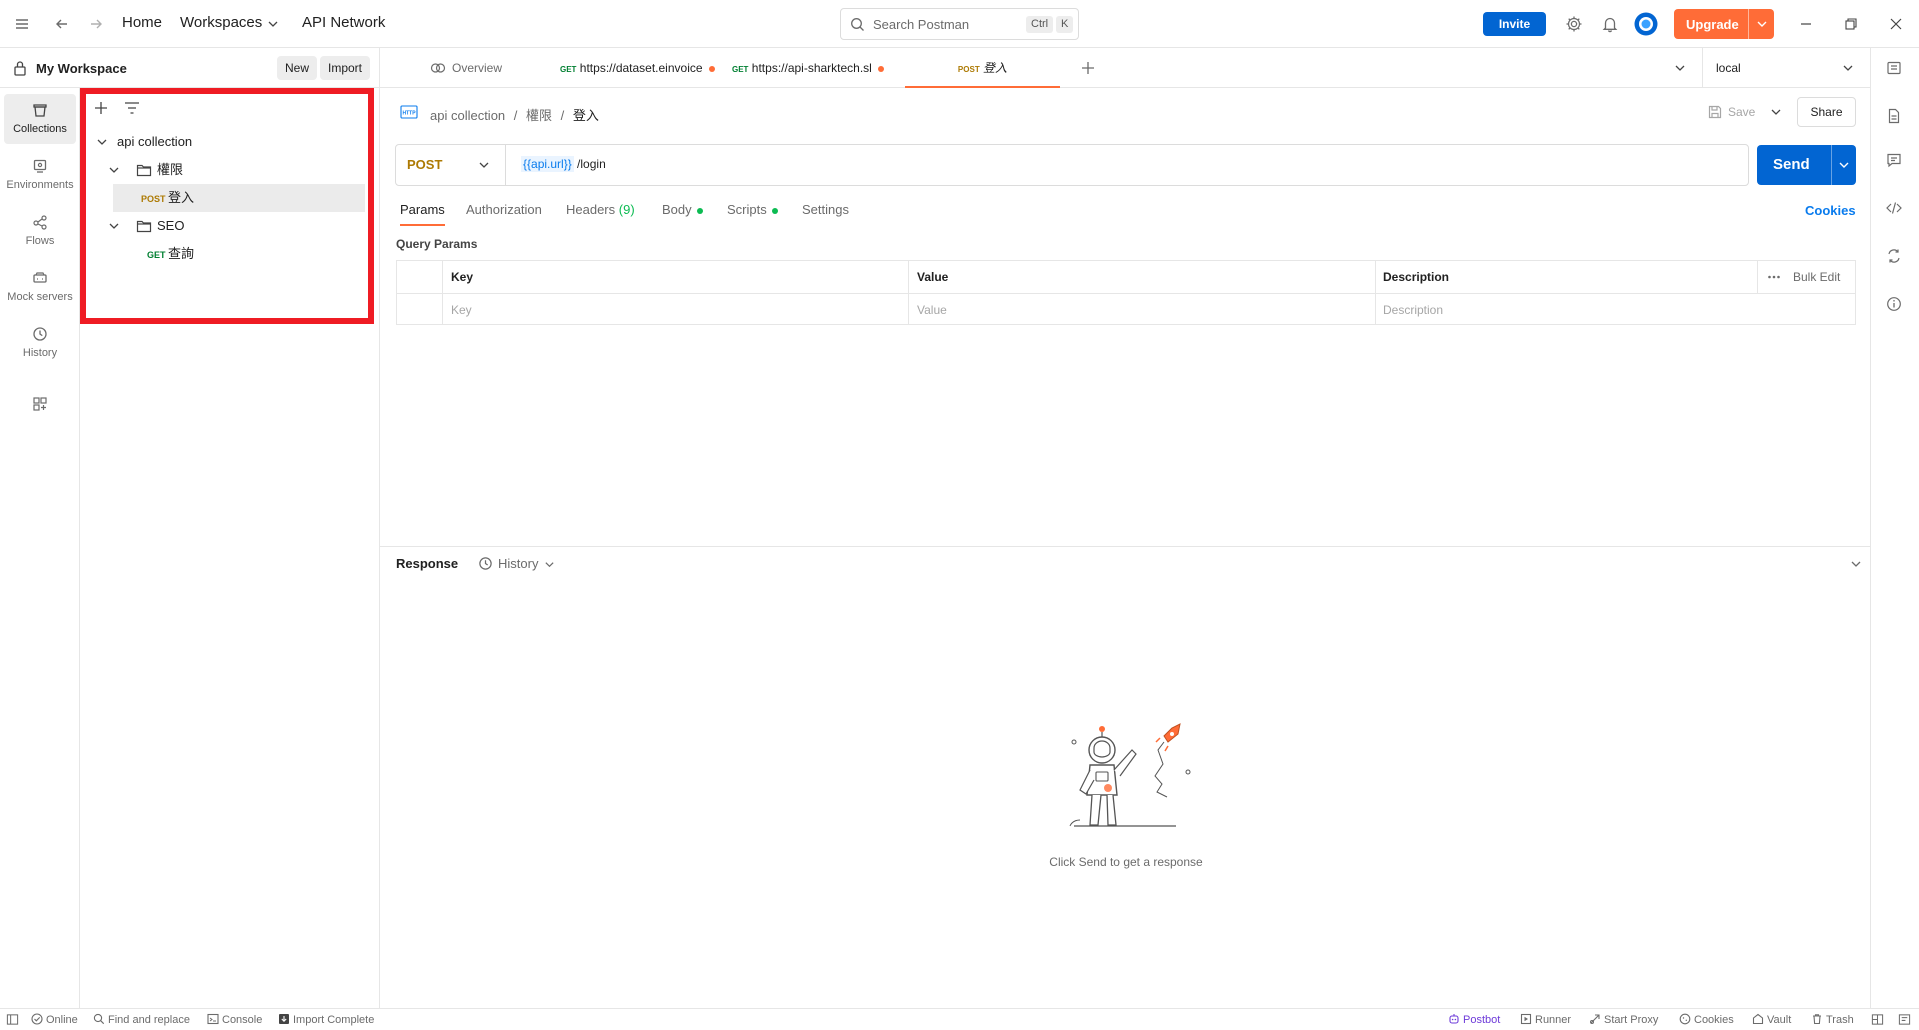  Describe the element at coordinates (1610, 24) in the screenshot. I see `bell-icon` at that location.